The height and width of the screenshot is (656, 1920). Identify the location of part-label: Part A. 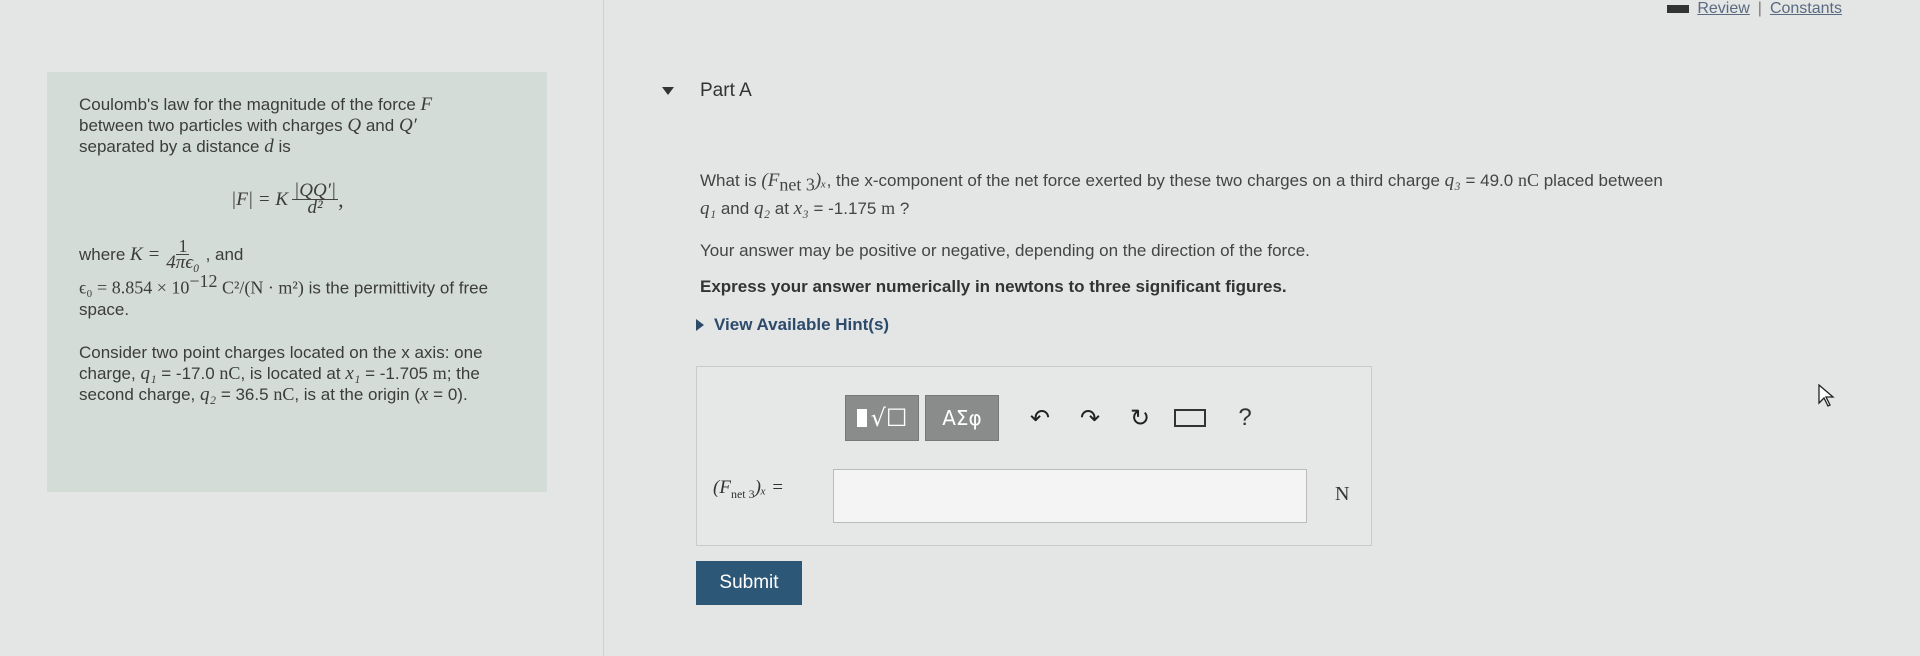
(726, 90).